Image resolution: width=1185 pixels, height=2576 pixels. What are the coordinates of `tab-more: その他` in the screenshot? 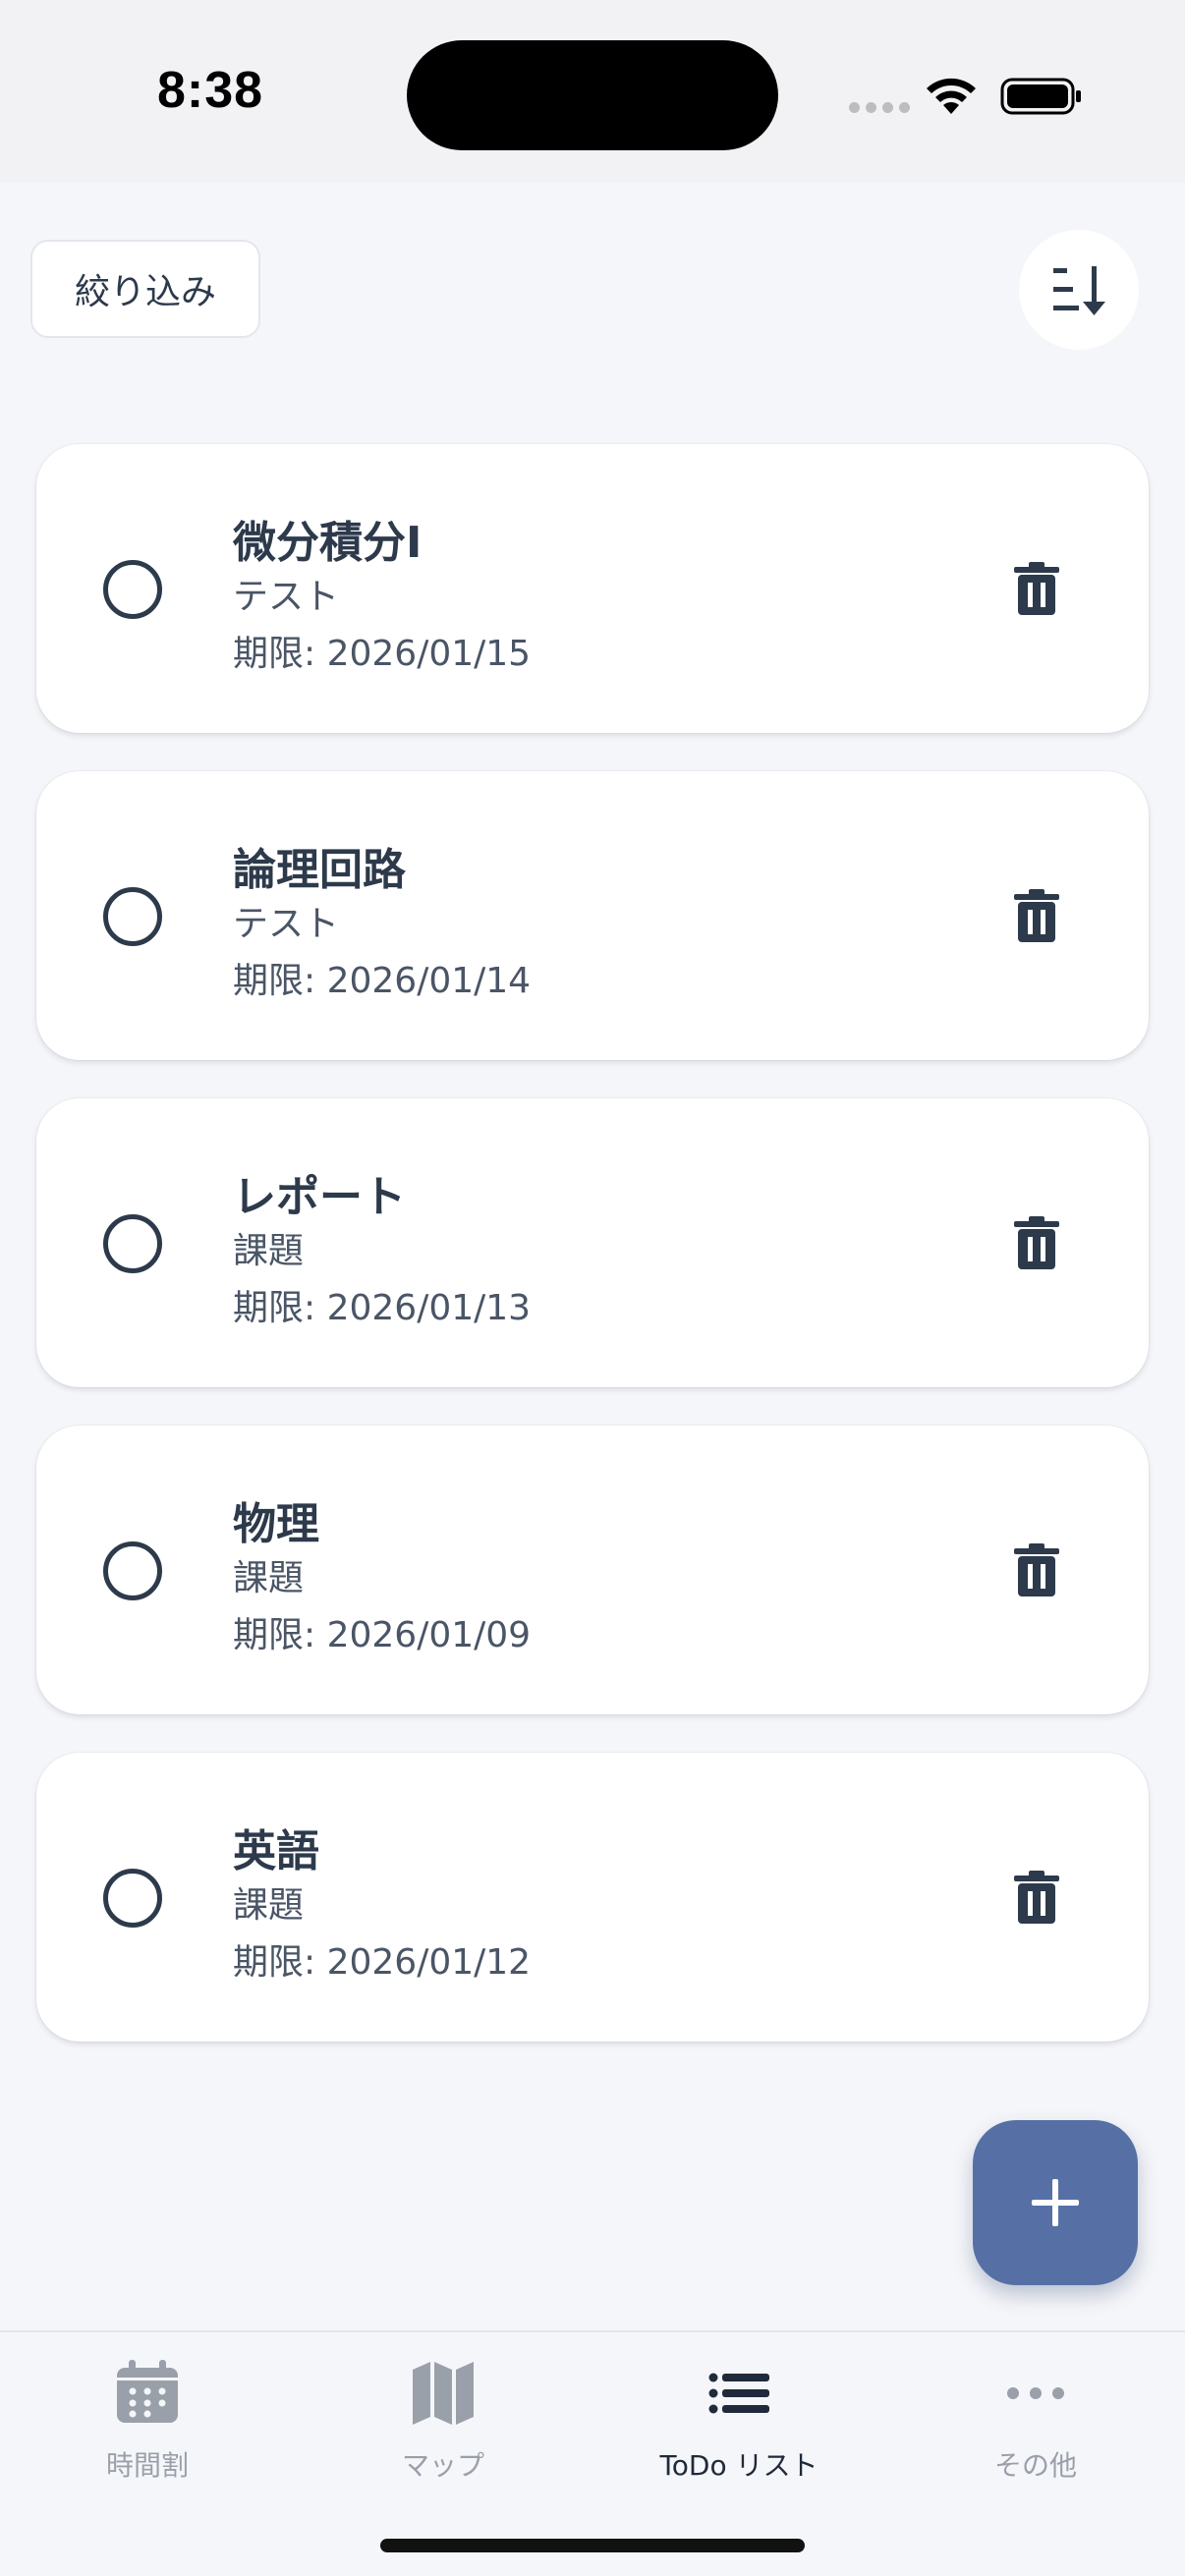 It's located at (1036, 2422).